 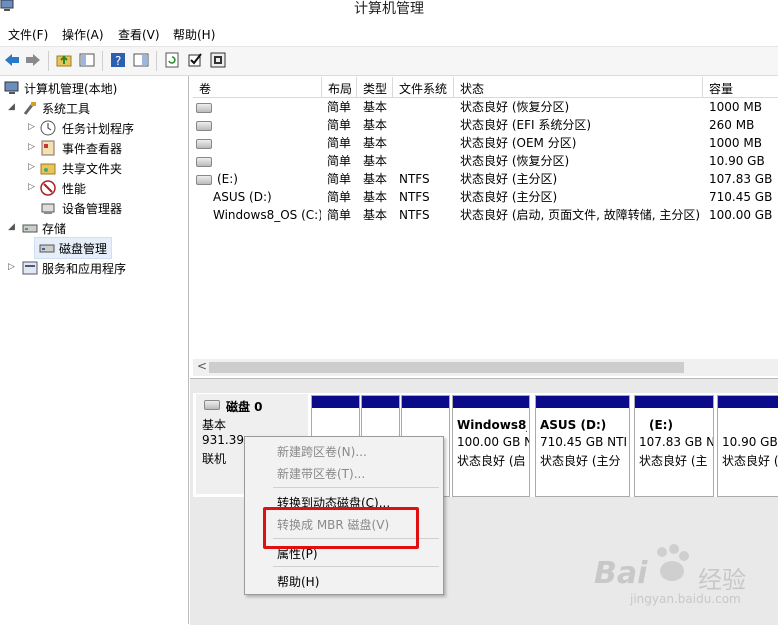 I want to click on column-header-status: 状态, so click(x=578, y=87).